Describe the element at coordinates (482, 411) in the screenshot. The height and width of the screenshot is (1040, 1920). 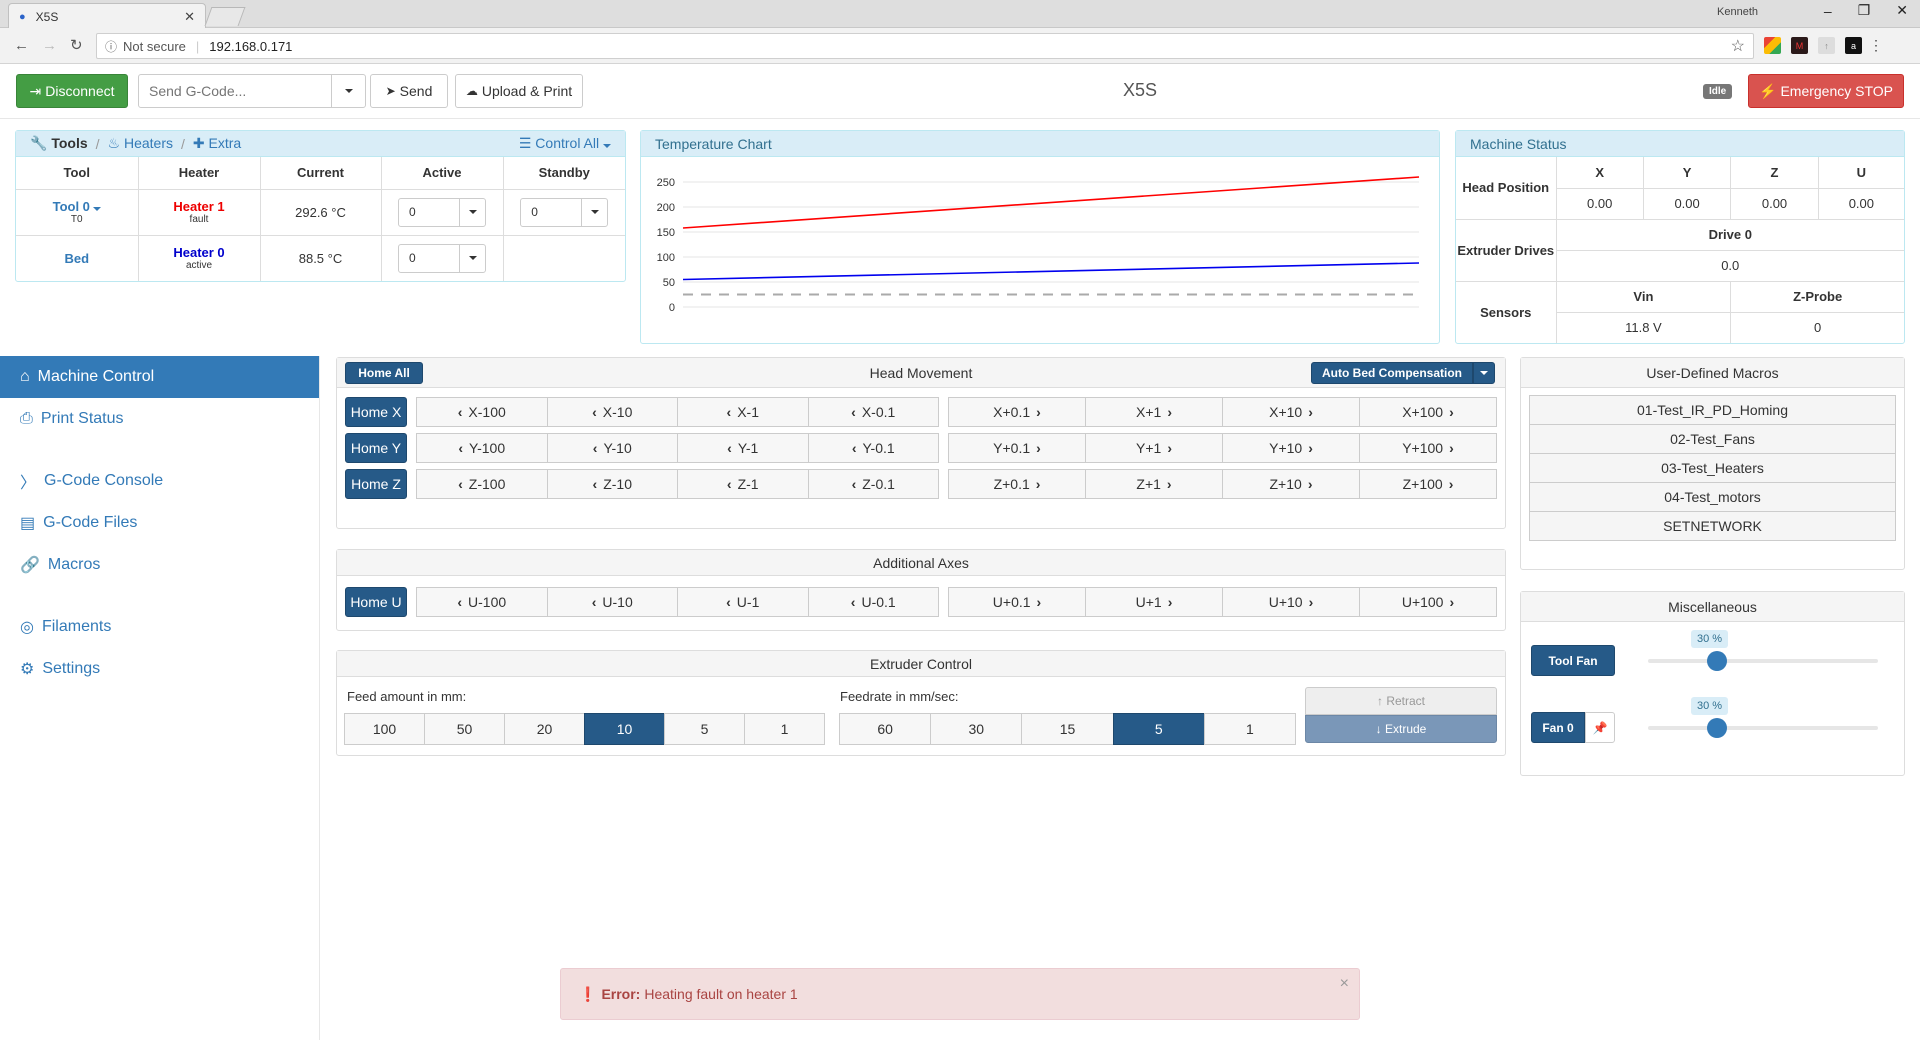
I see `move-button: ‹ X-100` at that location.